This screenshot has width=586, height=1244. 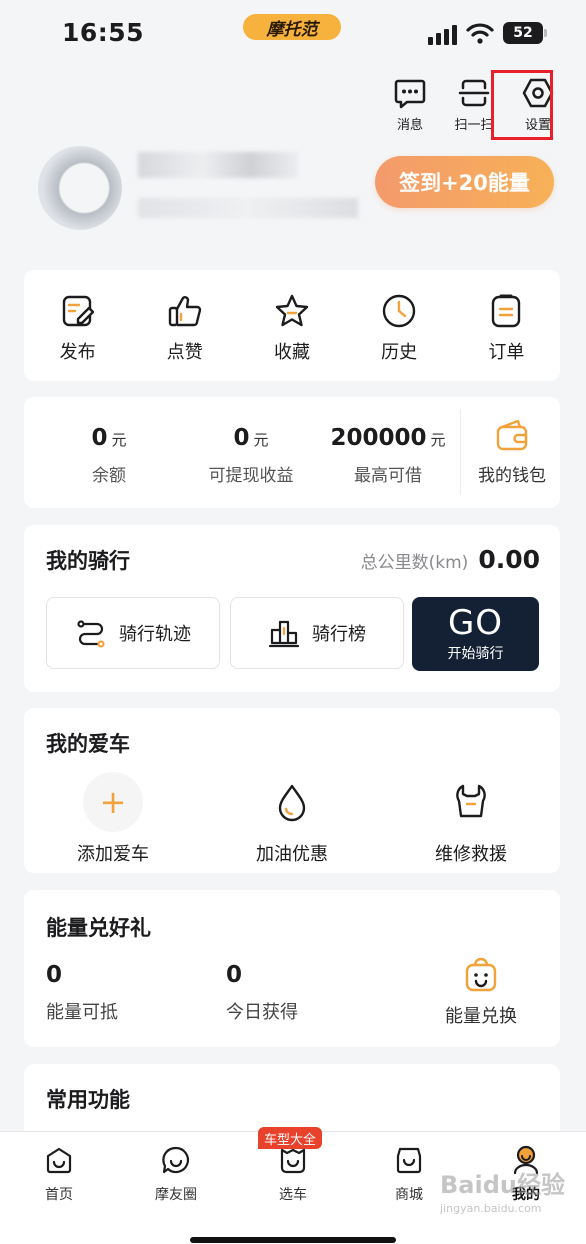 What do you see at coordinates (506, 311) in the screenshot?
I see `order-icon` at bounding box center [506, 311].